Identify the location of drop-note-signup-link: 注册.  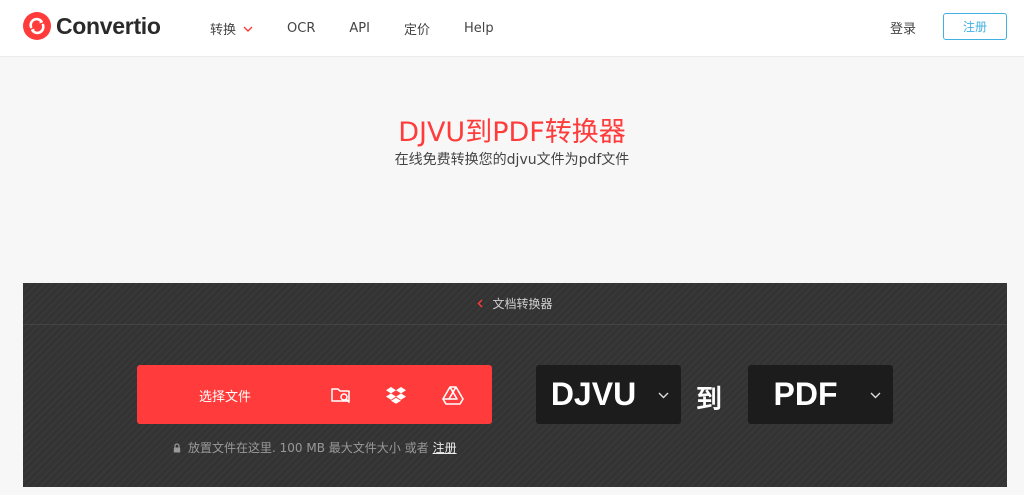
(445, 447).